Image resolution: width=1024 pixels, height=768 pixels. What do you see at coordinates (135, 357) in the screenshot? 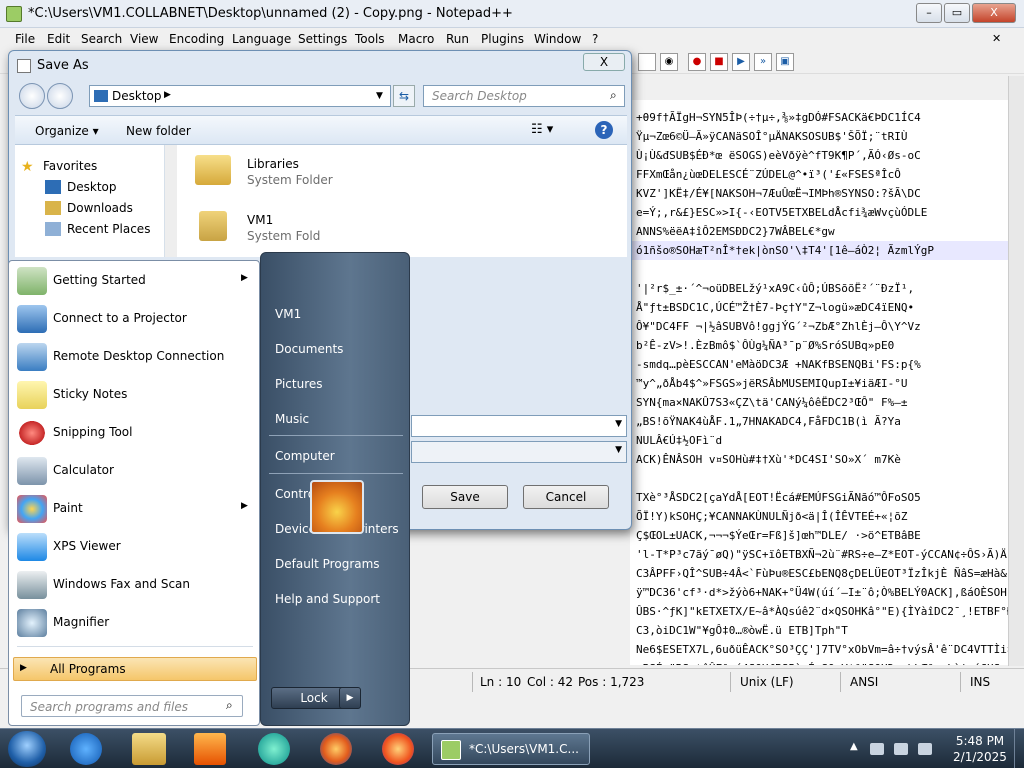
I see `program-remote-desktop: Remote Desktop Connection` at bounding box center [135, 357].